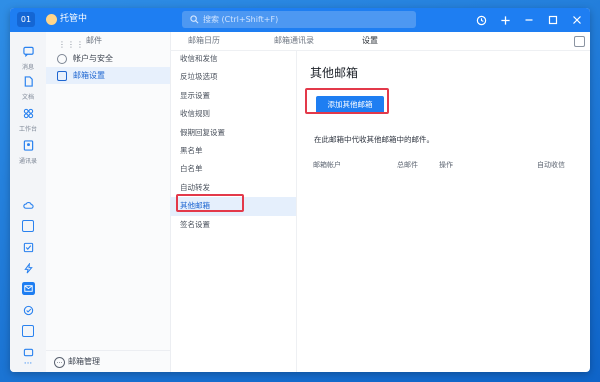 The height and width of the screenshot is (382, 600). Describe the element at coordinates (294, 41) in the screenshot. I see `tab-contacts: 邮箱通讯录` at that location.